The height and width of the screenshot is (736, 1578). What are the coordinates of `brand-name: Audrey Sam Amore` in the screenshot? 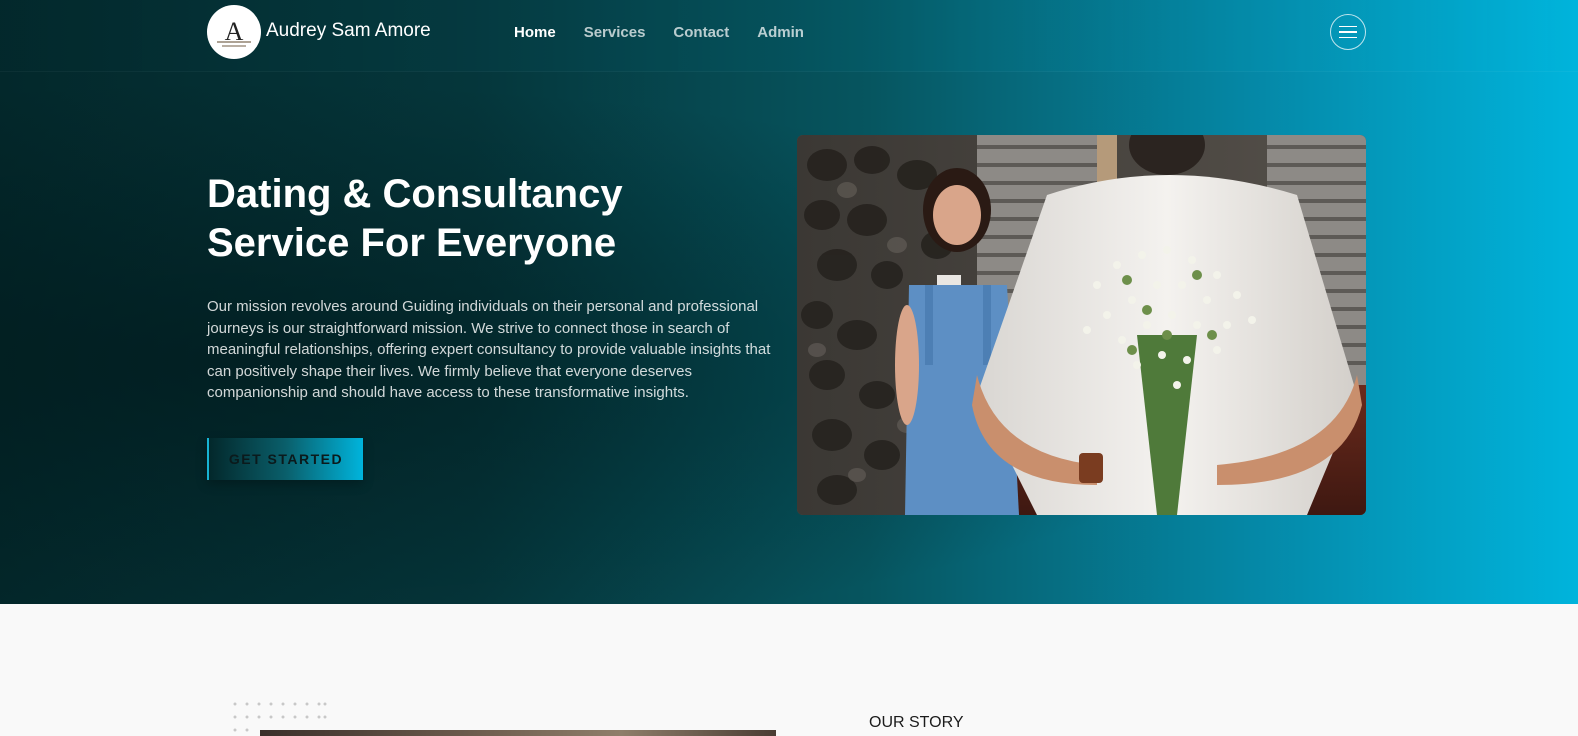 It's located at (348, 31).